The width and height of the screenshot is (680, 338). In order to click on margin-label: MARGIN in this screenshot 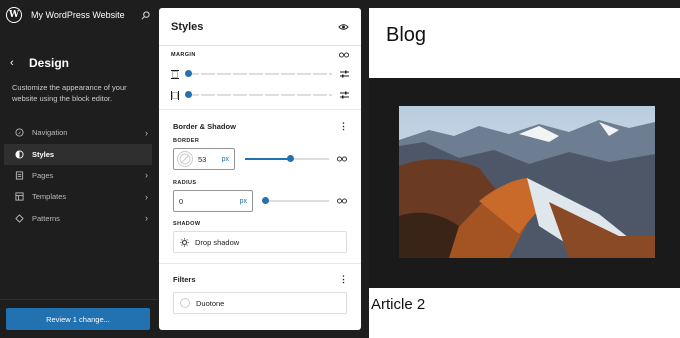, I will do `click(183, 55)`.